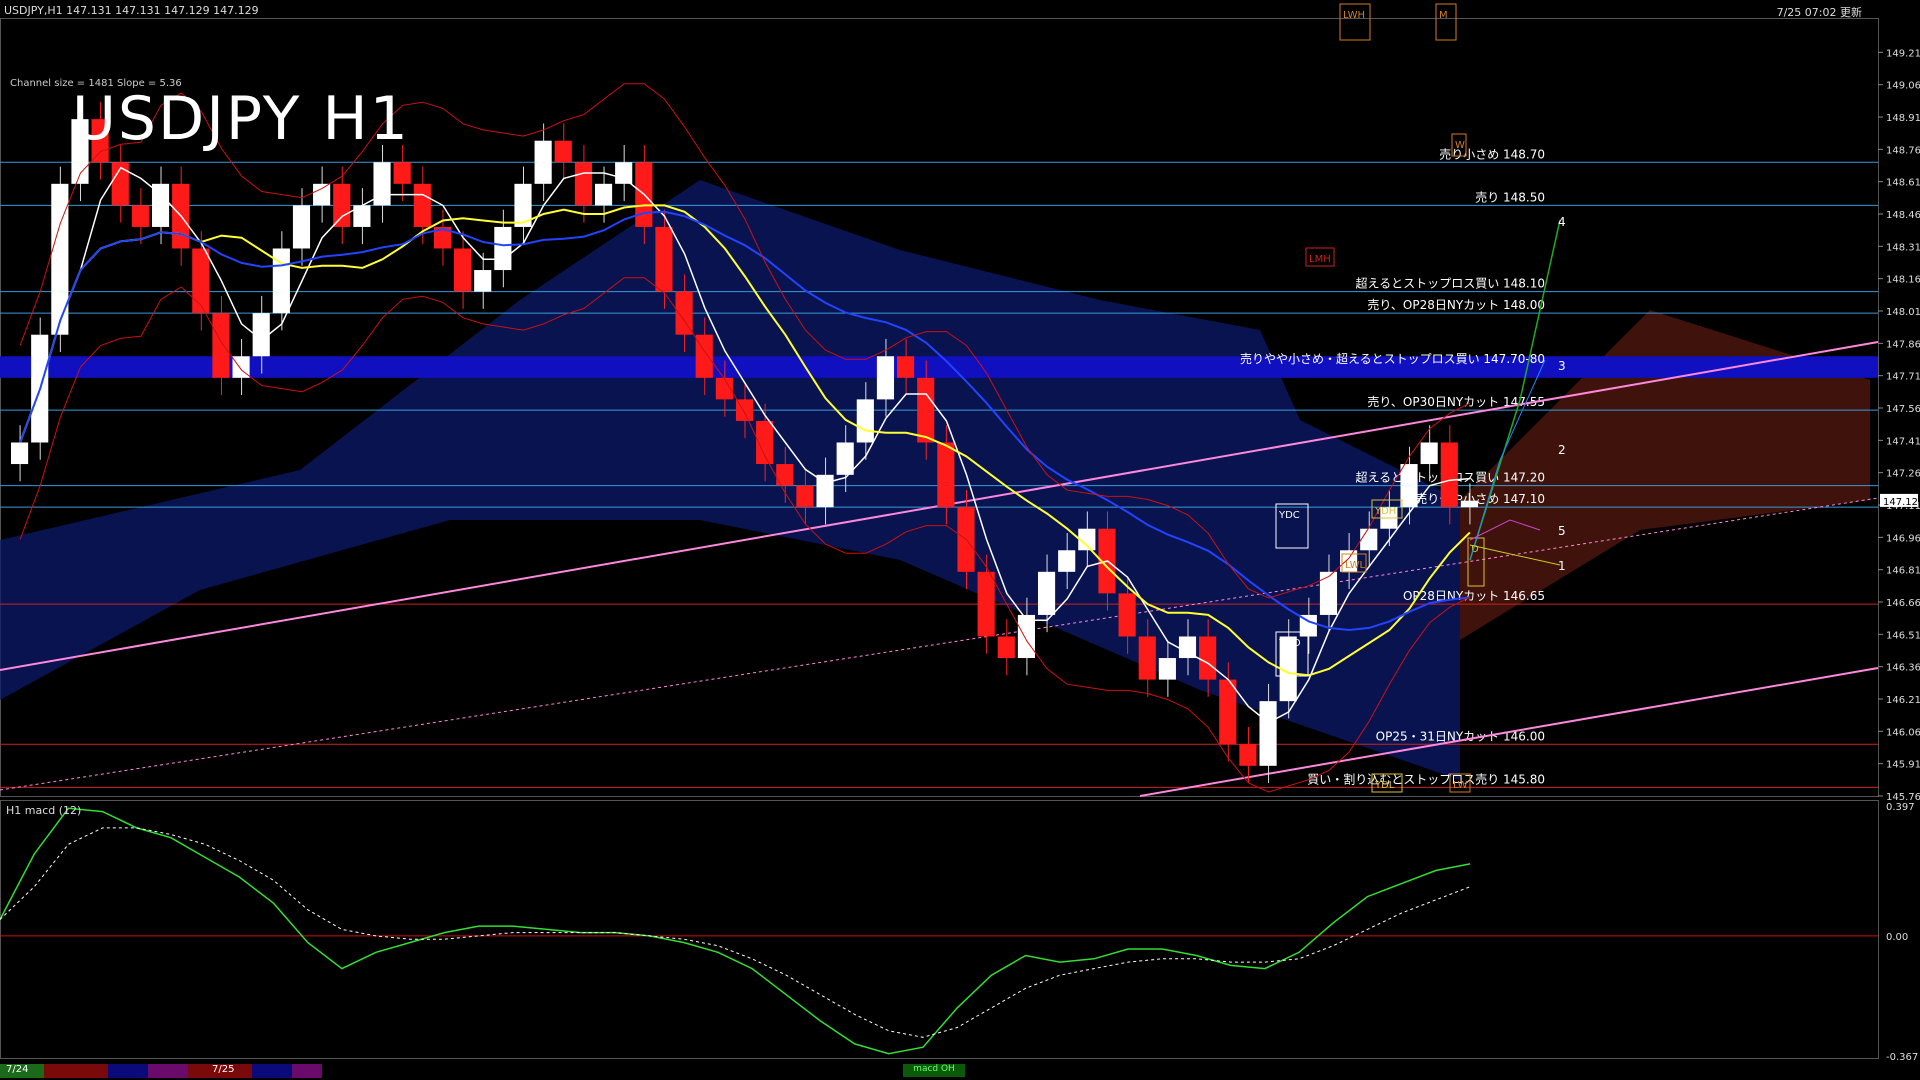  I want to click on projection-label-1: 3, so click(1562, 366).